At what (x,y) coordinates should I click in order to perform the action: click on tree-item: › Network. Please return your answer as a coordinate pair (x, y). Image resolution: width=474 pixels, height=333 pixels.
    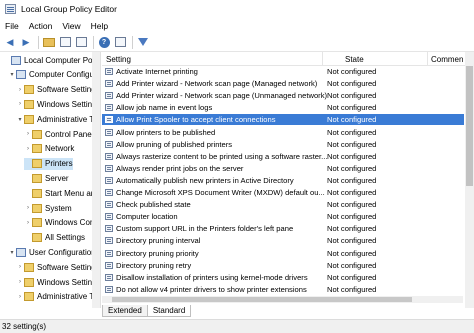
    Looking at the image, I should click on (49, 149).